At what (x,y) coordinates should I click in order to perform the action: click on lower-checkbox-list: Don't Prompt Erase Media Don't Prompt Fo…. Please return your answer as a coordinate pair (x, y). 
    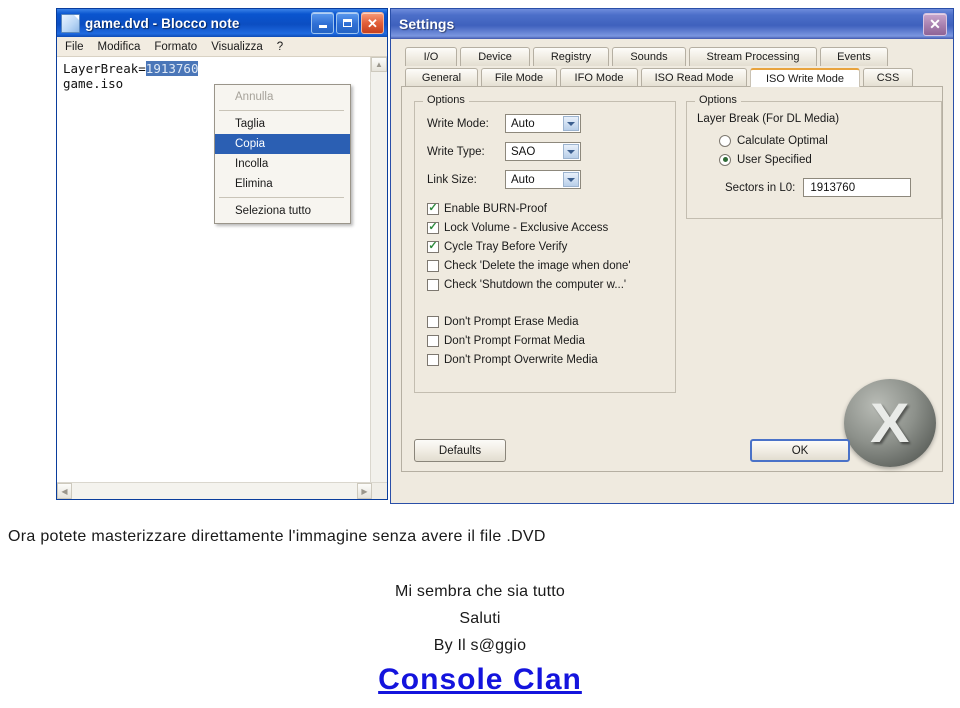
    Looking at the image, I should click on (551, 340).